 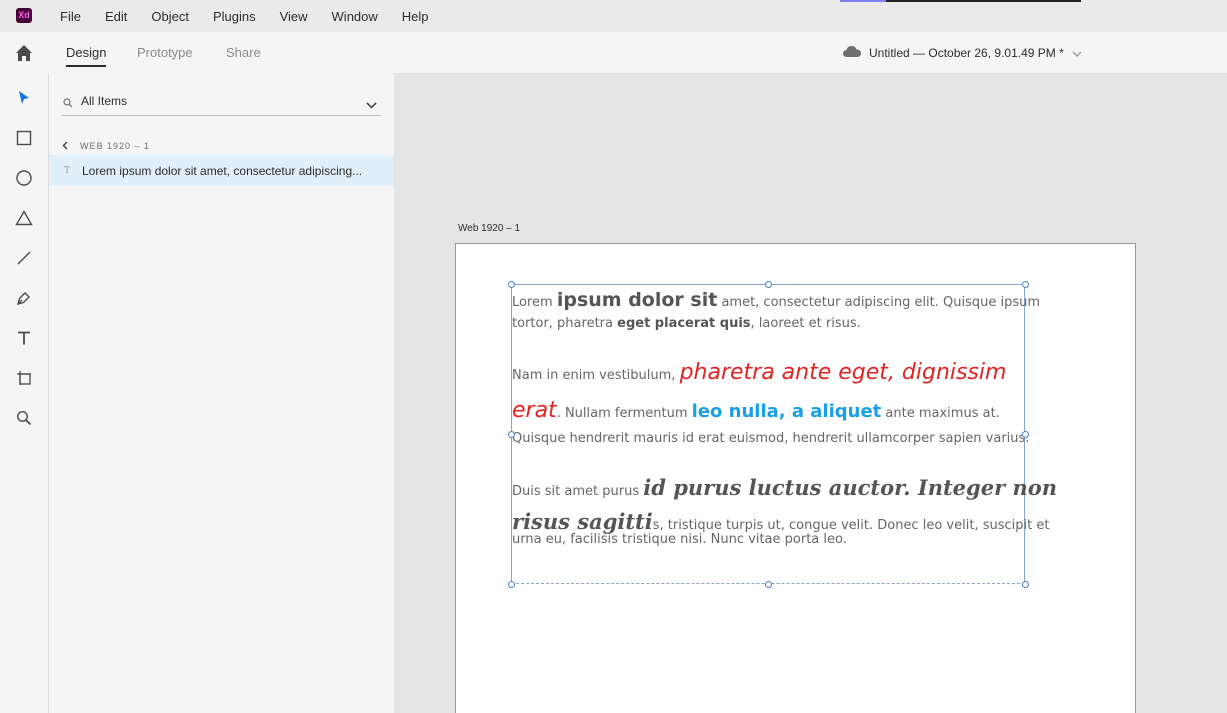 What do you see at coordinates (624, 413) in the screenshot?
I see `text-run: . Nullam fermentum` at bounding box center [624, 413].